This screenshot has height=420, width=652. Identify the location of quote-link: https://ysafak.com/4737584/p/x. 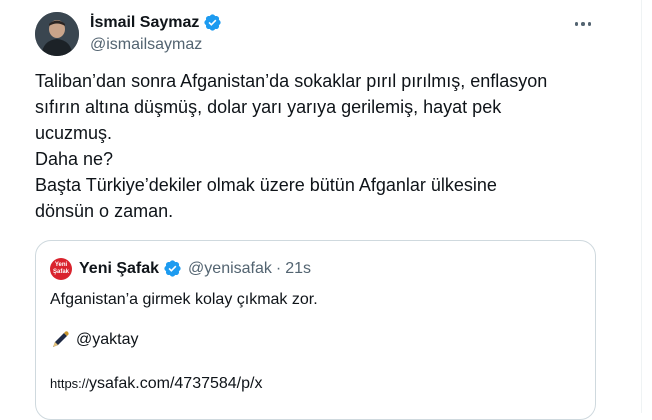
(156, 384).